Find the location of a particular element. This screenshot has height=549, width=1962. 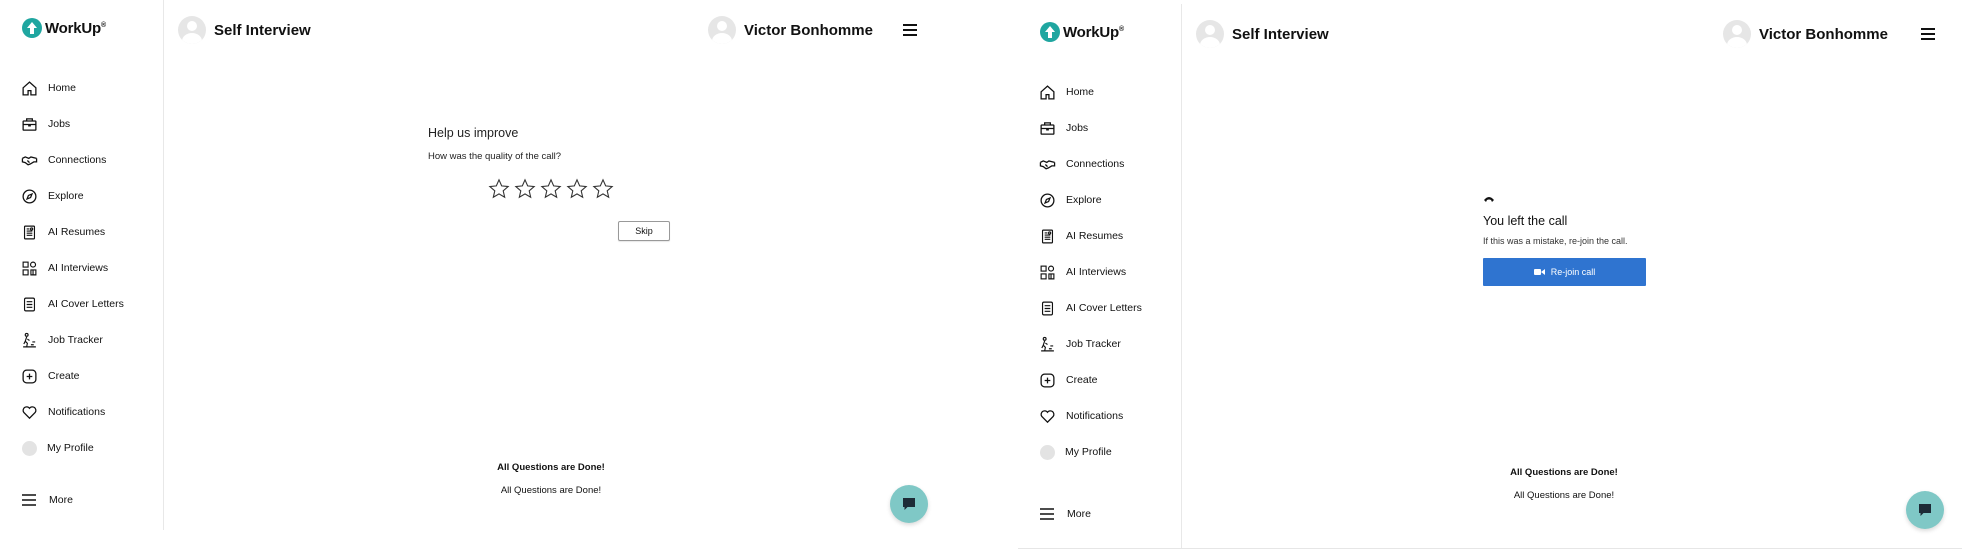

sidebar-item-label: AI Resumes is located at coordinates (1095, 236).